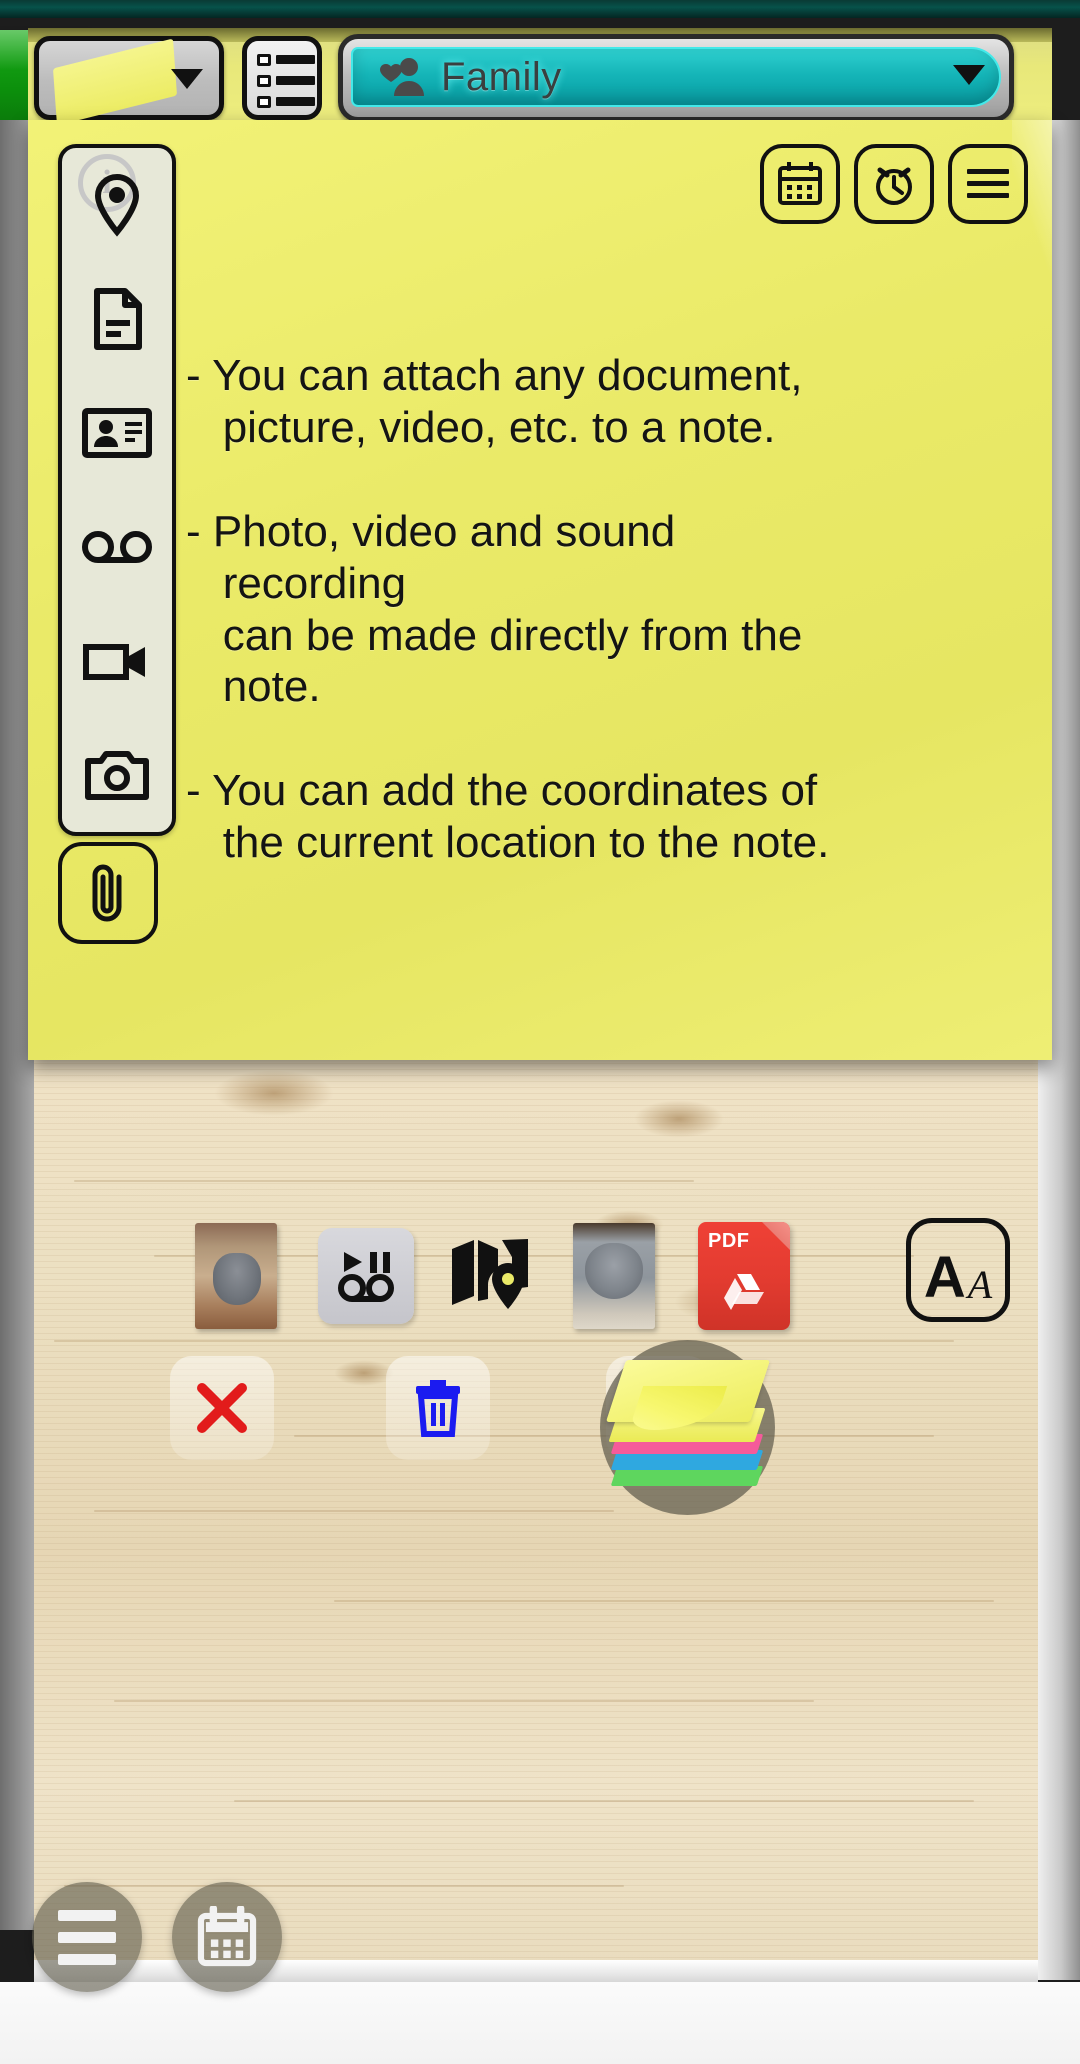  I want to click on note-action-row, so click(540, 1411).